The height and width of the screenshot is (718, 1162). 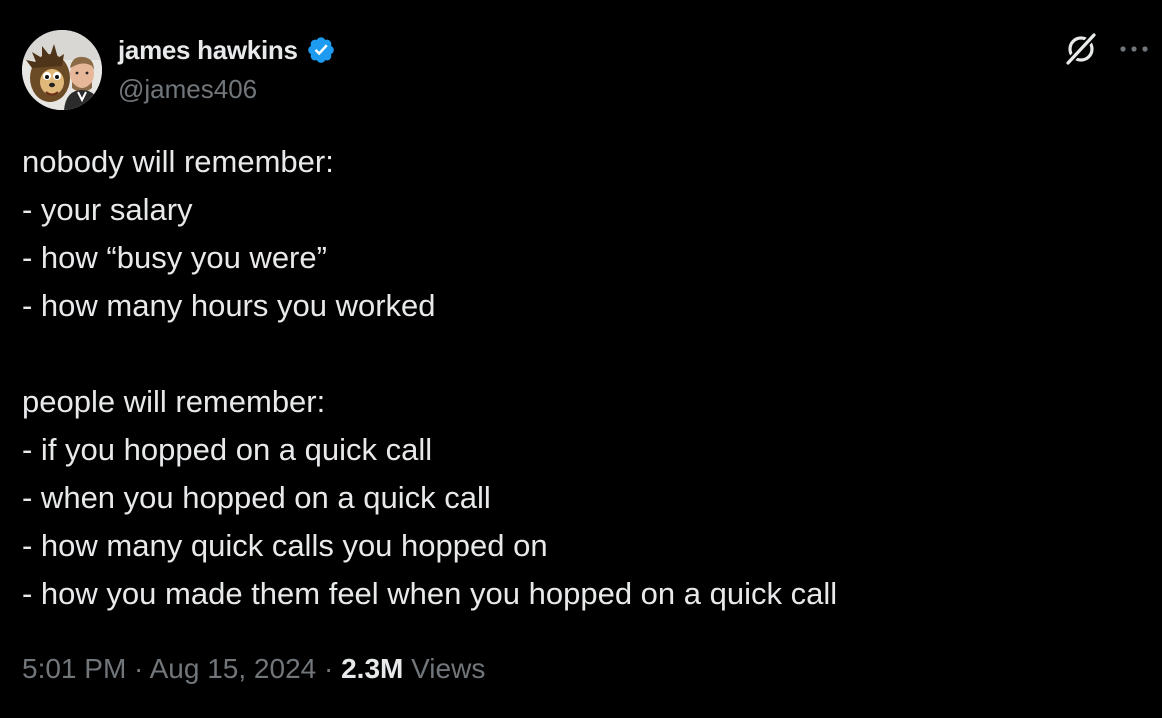 What do you see at coordinates (227, 449) in the screenshot?
I see `tweet-line: - if you hopped on a quick call` at bounding box center [227, 449].